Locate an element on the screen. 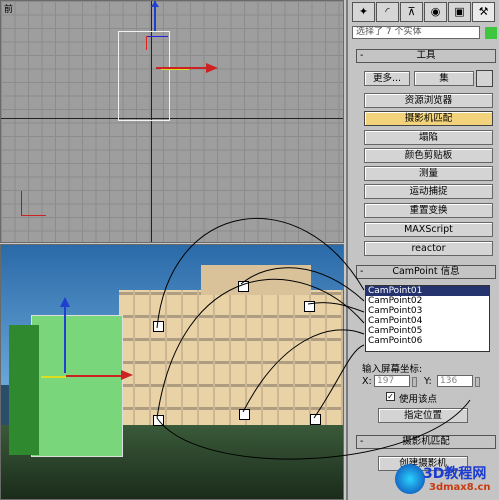 Image resolution: width=499 pixels, height=500 pixels. use-point-checkbox: ✓ is located at coordinates (390, 396).